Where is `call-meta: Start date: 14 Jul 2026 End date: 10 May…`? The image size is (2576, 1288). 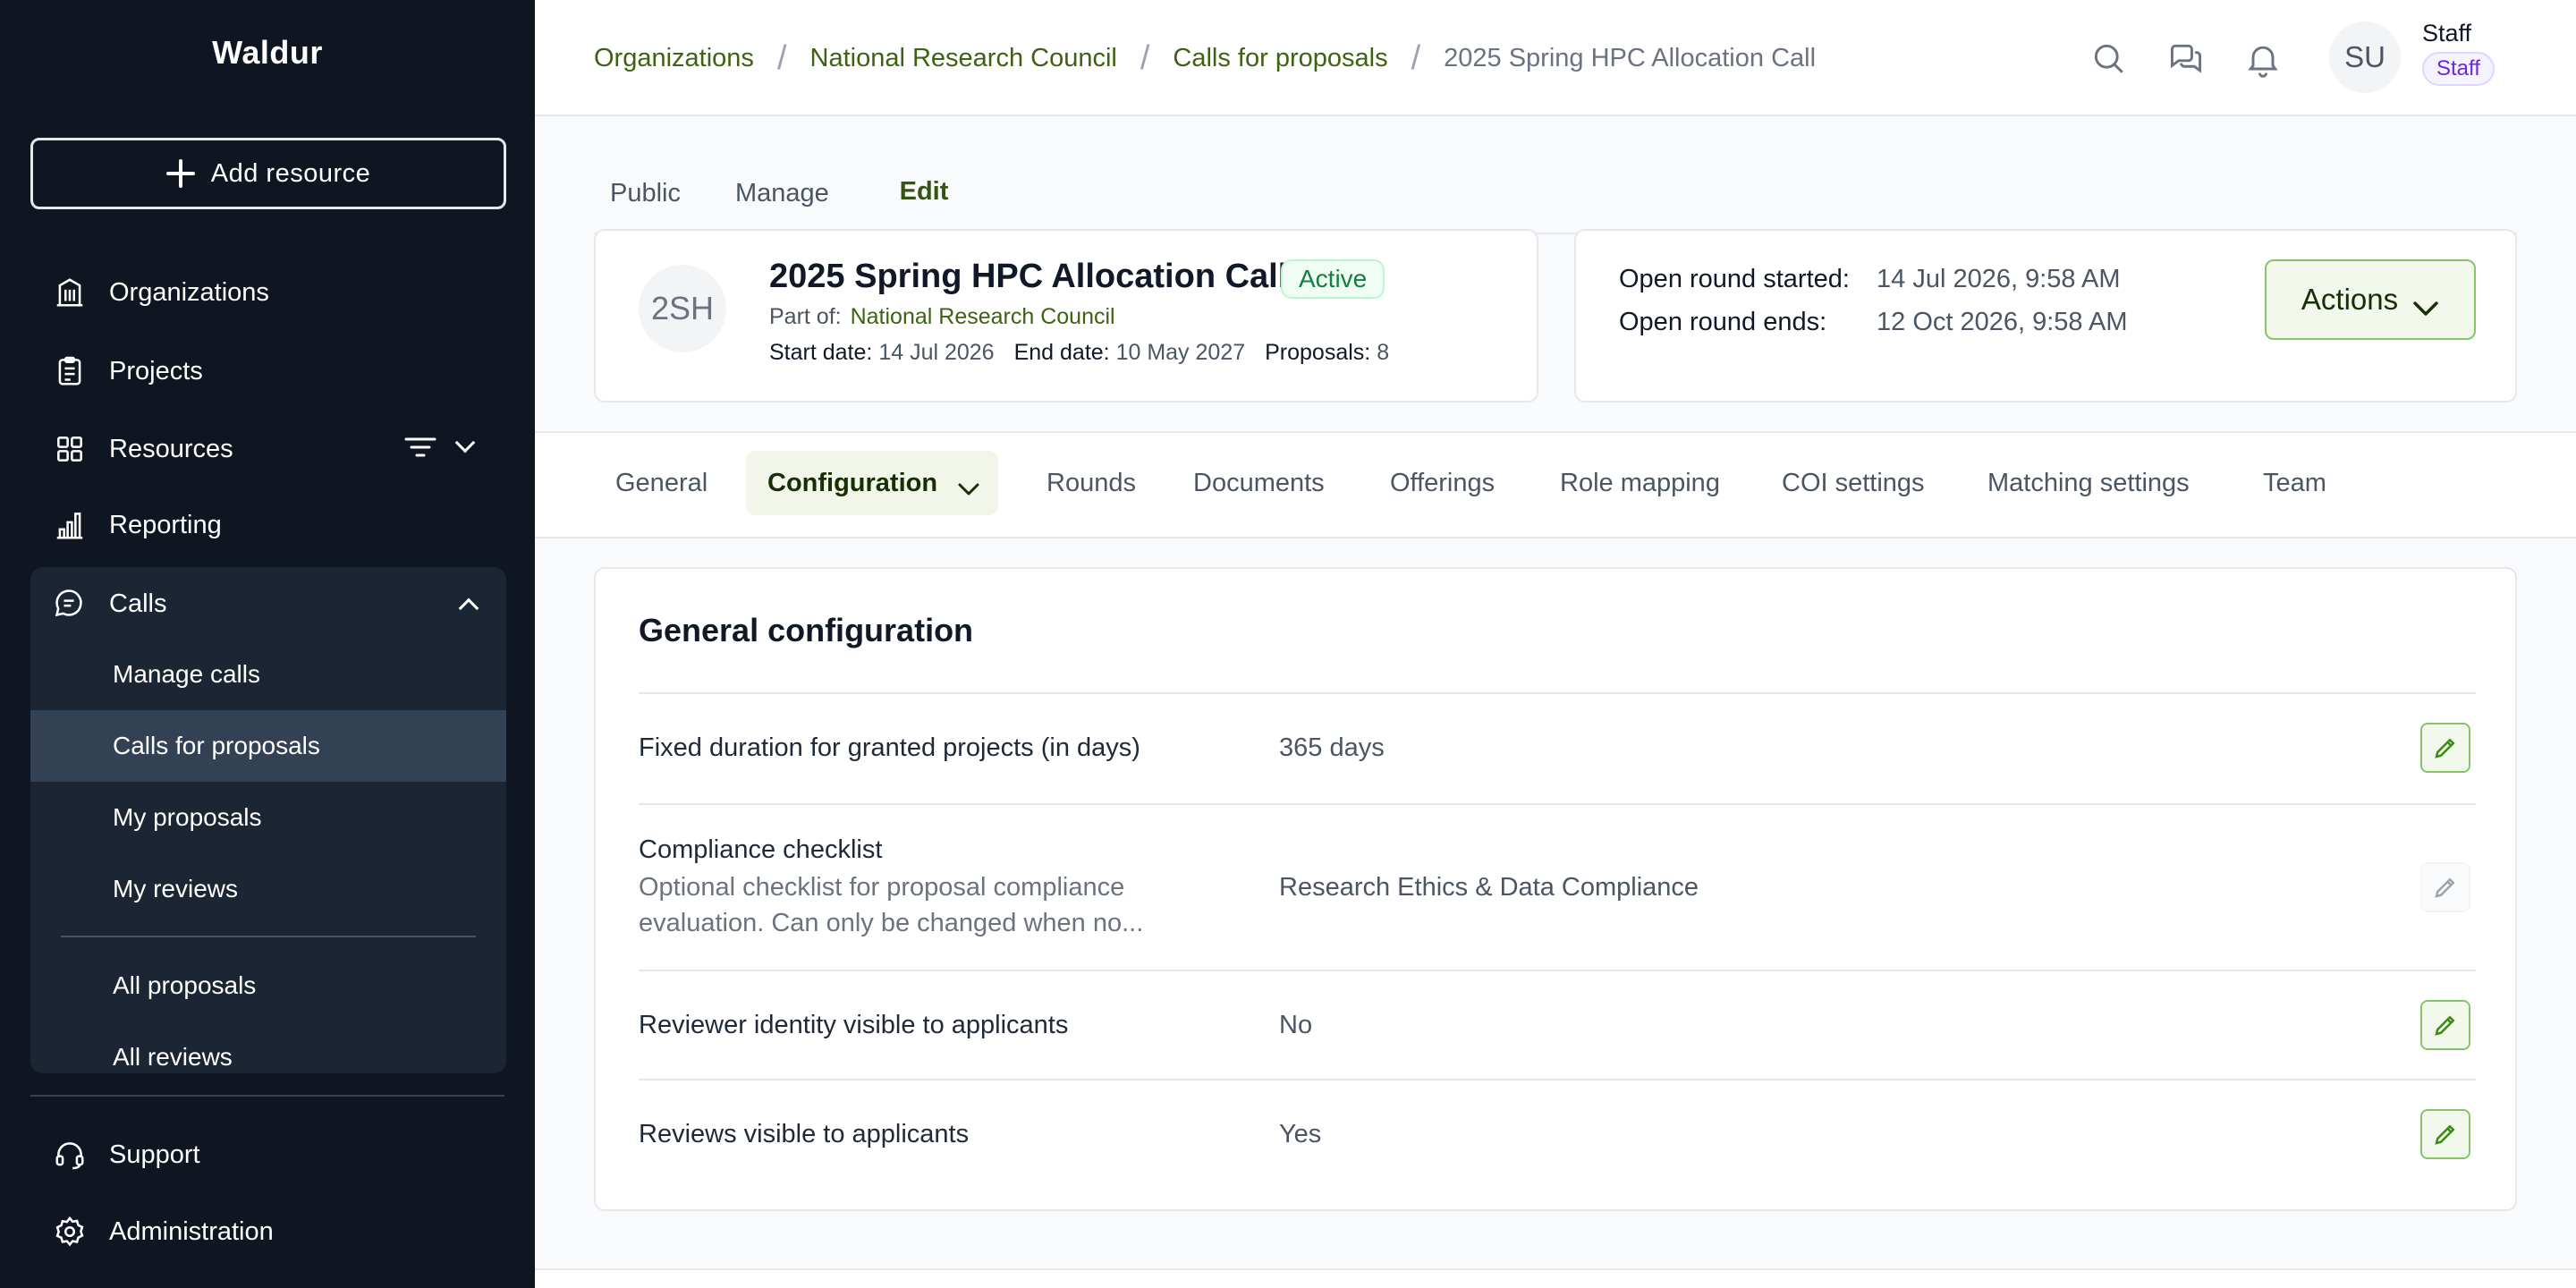
call-meta: Start date: 14 Jul 2026 End date: 10 May… is located at coordinates (1079, 353).